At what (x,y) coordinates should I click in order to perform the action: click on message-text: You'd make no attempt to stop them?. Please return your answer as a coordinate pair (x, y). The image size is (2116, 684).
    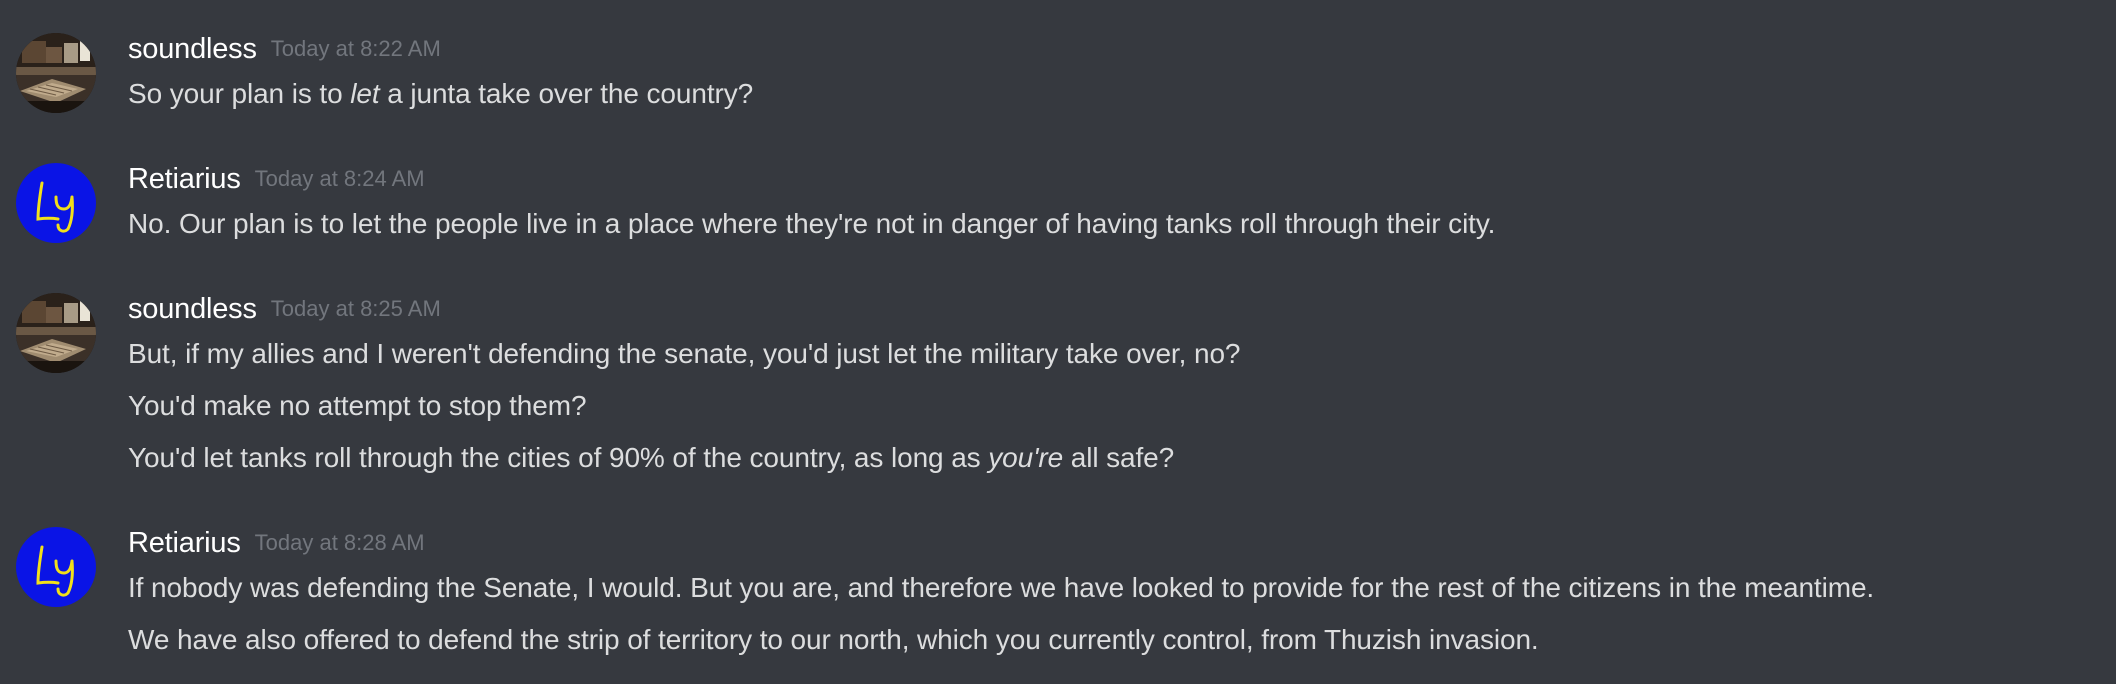
    Looking at the image, I should click on (357, 405).